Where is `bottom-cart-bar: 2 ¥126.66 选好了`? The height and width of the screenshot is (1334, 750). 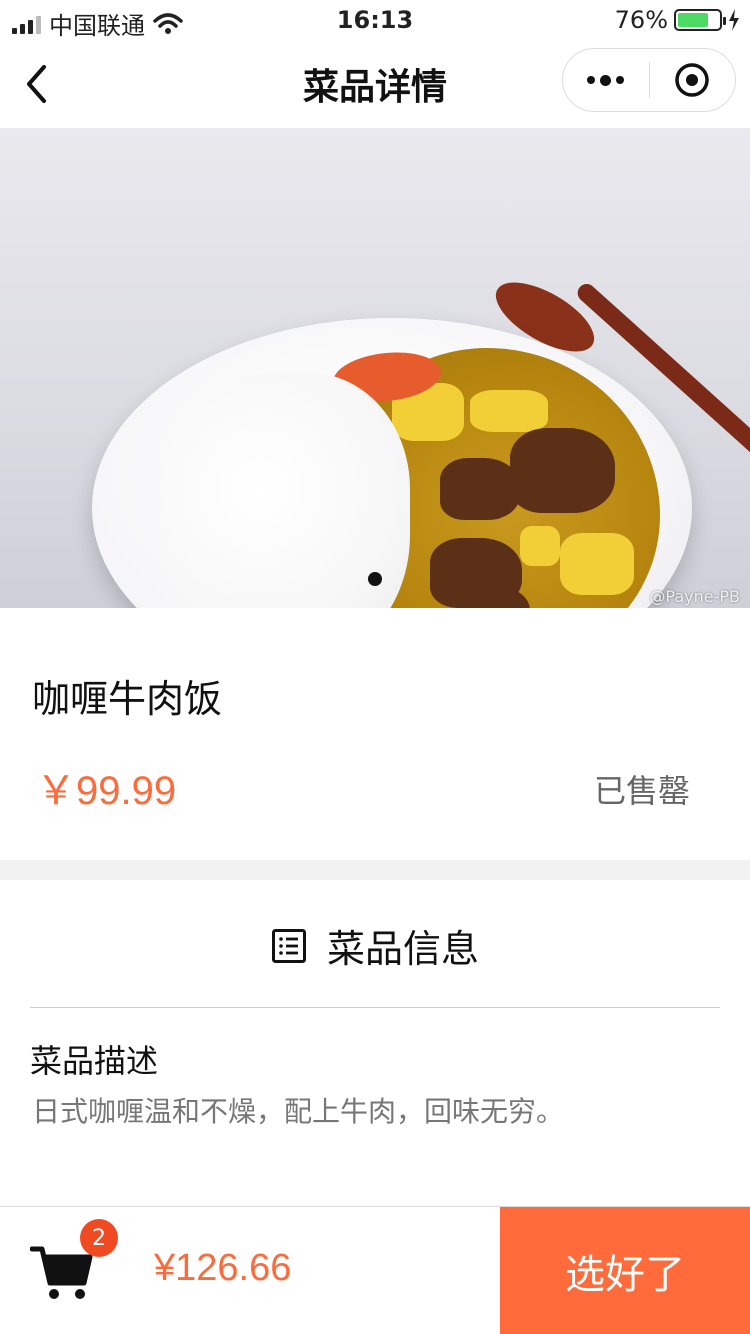
bottom-cart-bar: 2 ¥126.66 选好了 is located at coordinates (375, 1270).